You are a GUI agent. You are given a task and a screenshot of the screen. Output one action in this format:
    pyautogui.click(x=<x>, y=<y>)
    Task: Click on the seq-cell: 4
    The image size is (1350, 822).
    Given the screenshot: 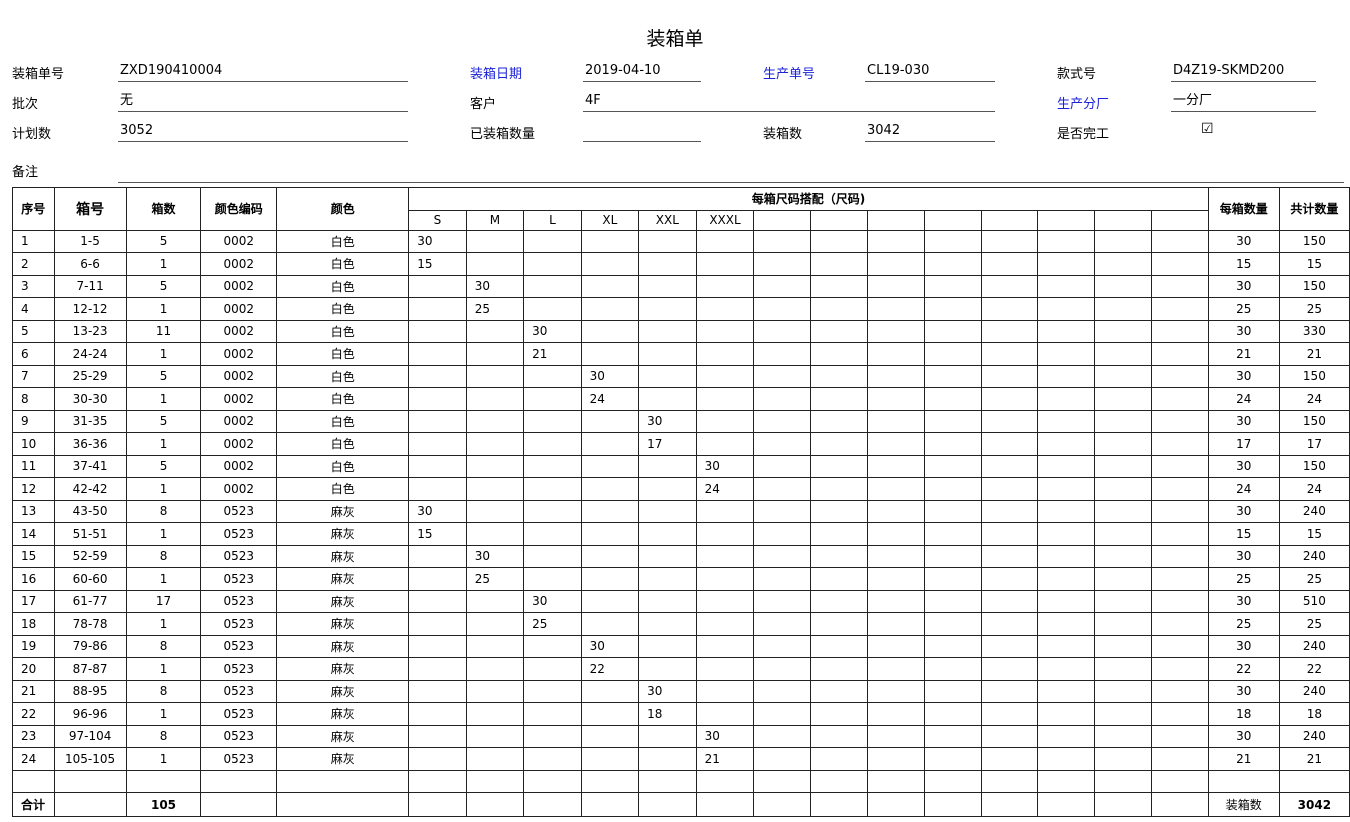 What is the action you would take?
    pyautogui.click(x=33, y=309)
    